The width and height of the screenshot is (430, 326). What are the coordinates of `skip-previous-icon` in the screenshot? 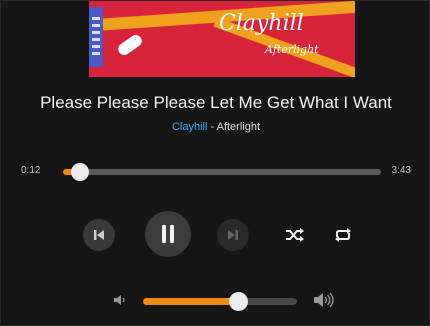 It's located at (99, 235).